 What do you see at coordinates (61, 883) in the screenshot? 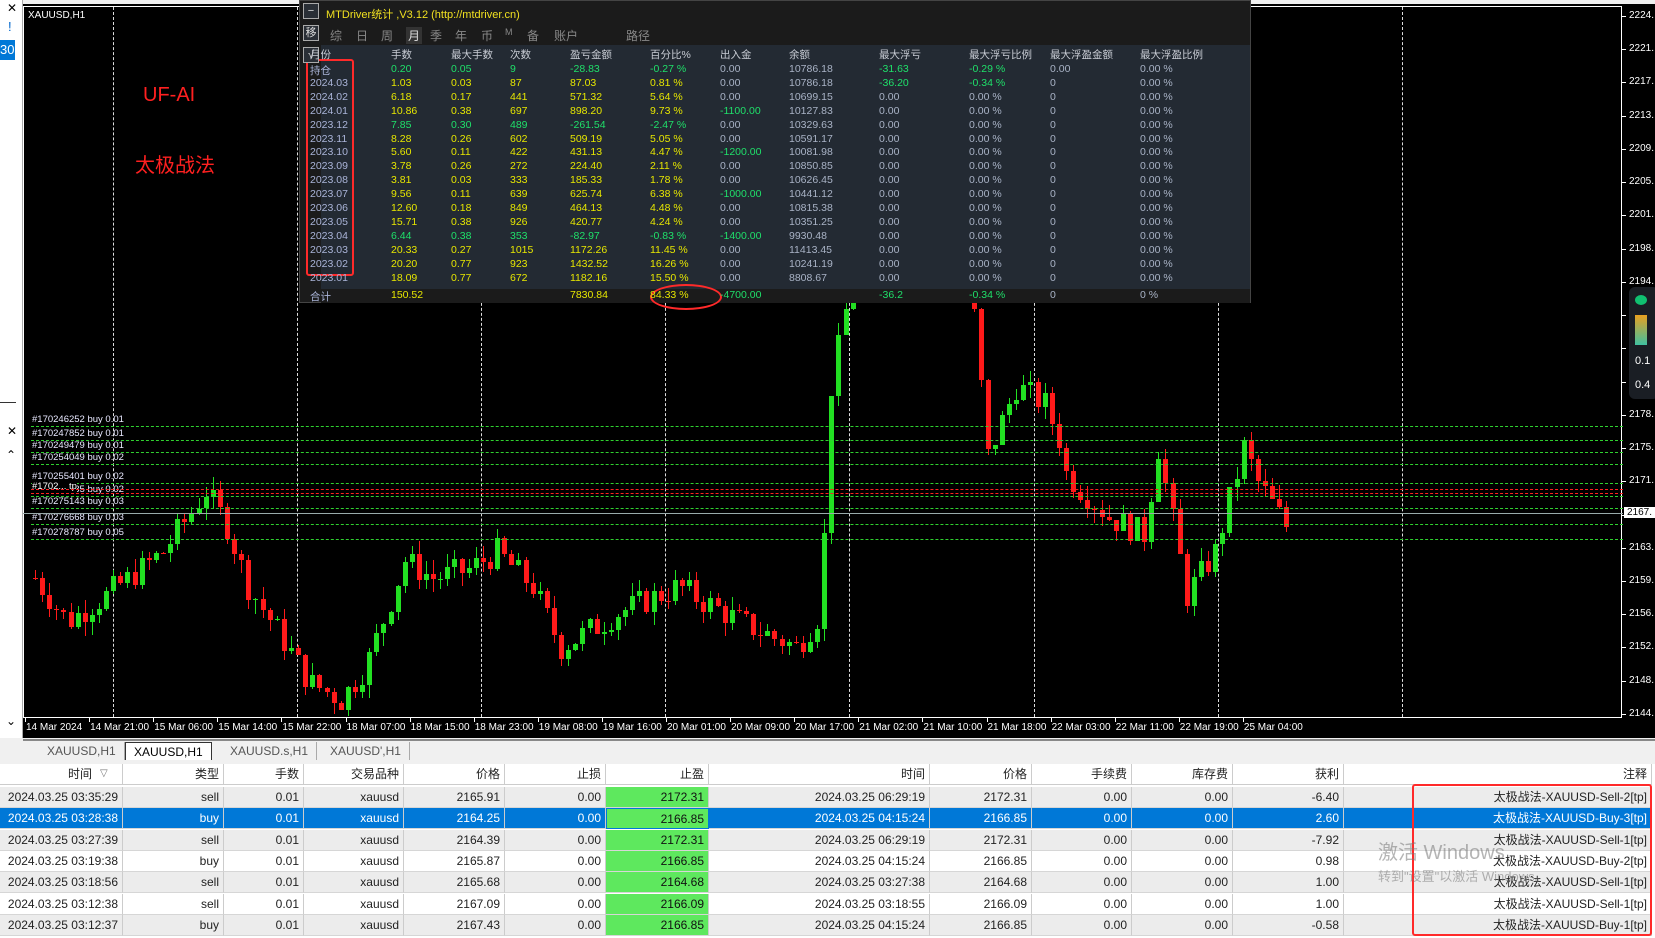
I see `trade-cell: 2024.03.25 03:18:56` at bounding box center [61, 883].